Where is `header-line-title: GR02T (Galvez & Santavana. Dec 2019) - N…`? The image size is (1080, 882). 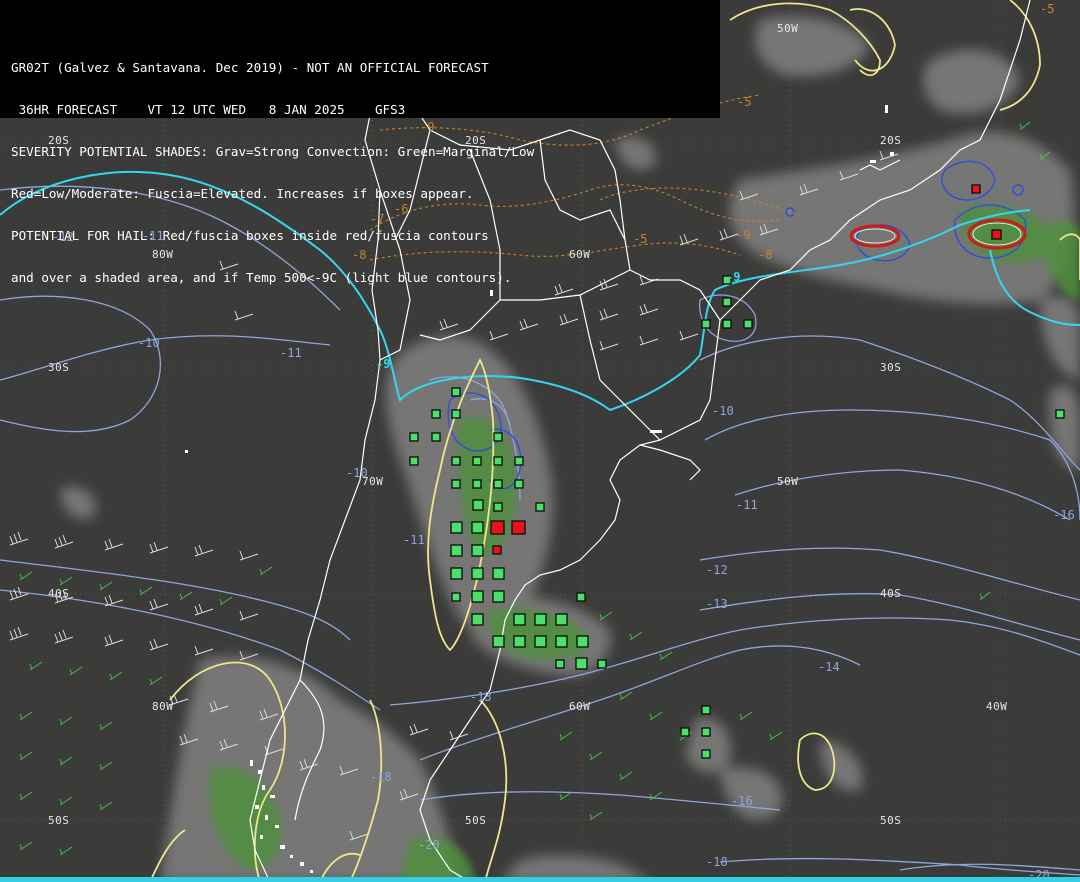
header-line-title: GR02T (Galvez & Santavana. Dec 2019) - N… is located at coordinates (250, 68).